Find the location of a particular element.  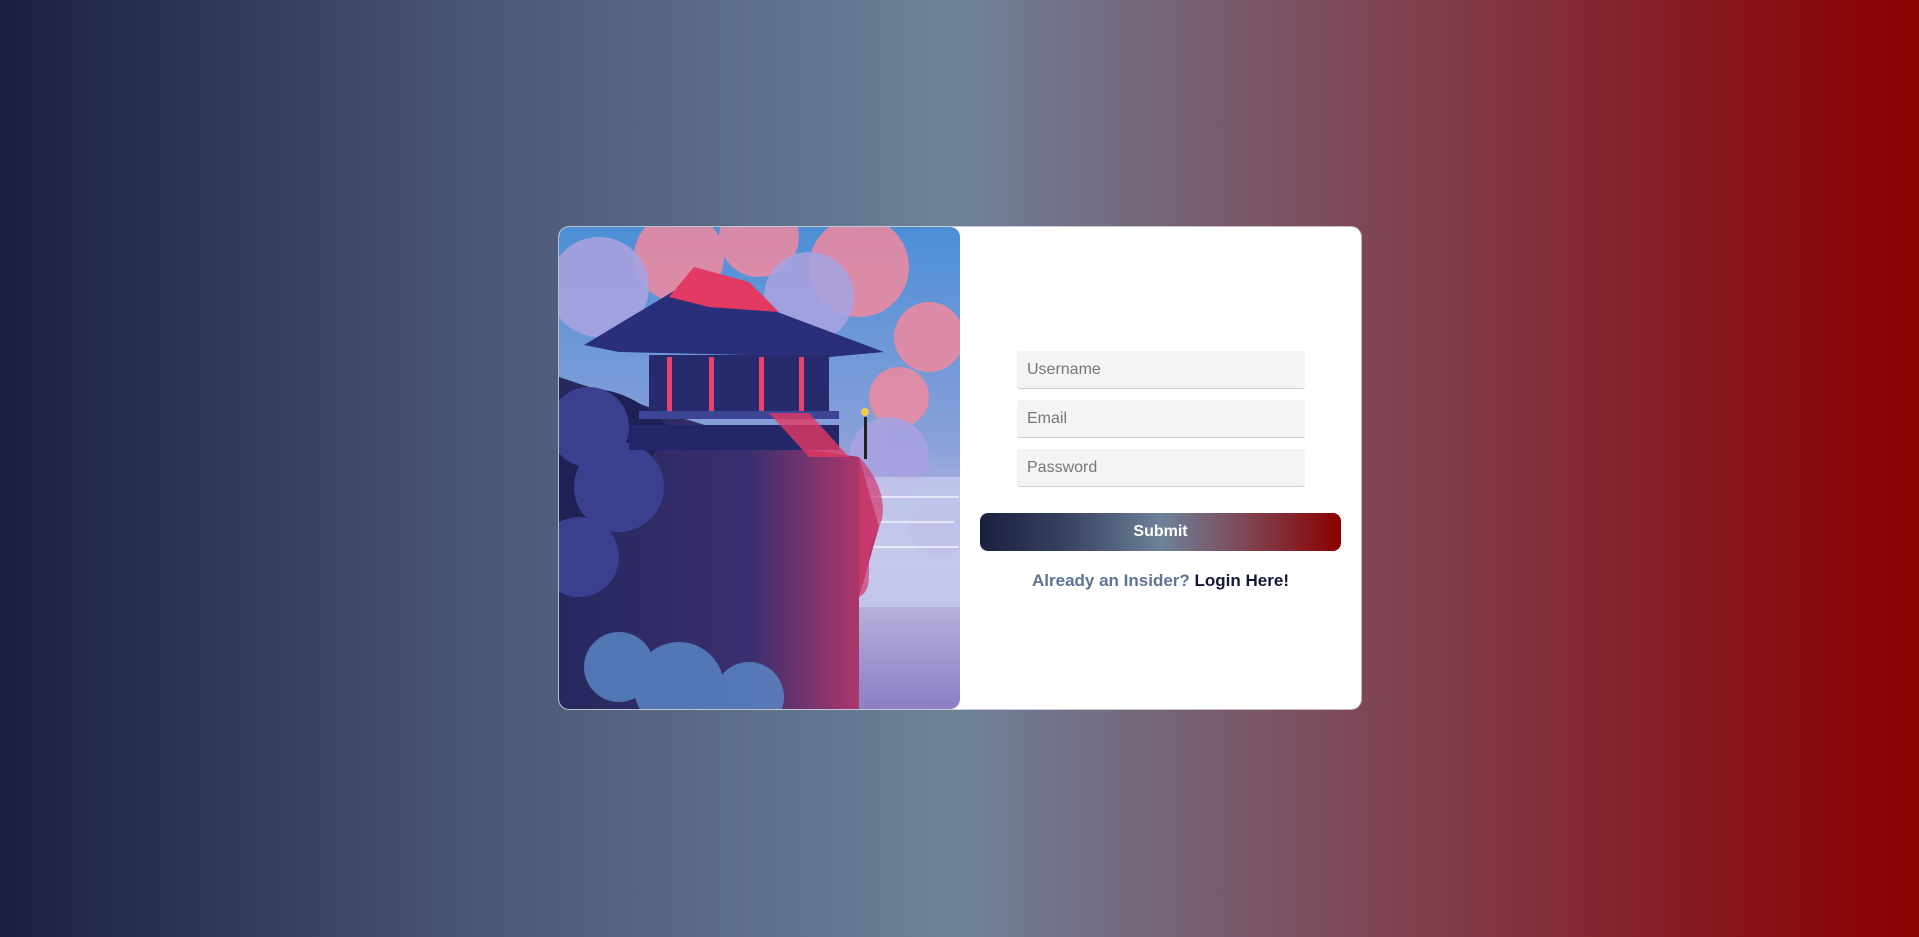

signup-form: Submit Already an Insider? Login Here! is located at coordinates (1160, 468).